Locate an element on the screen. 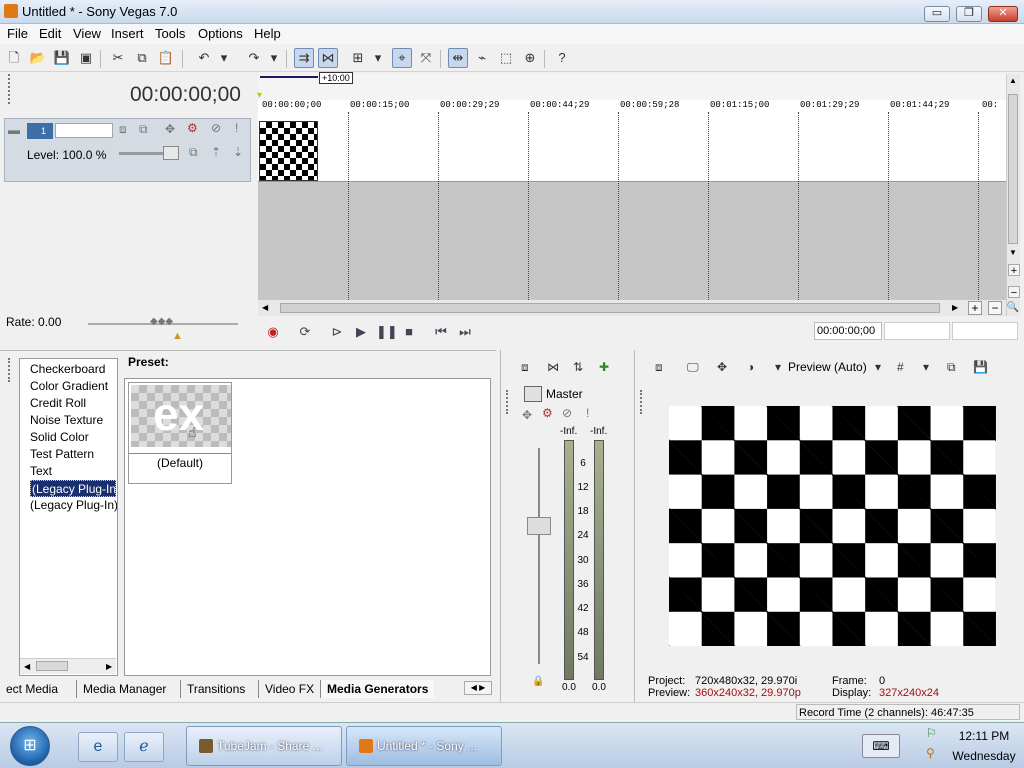 The image size is (1024, 768). mute-icon: ⊘ is located at coordinates (216, 128).